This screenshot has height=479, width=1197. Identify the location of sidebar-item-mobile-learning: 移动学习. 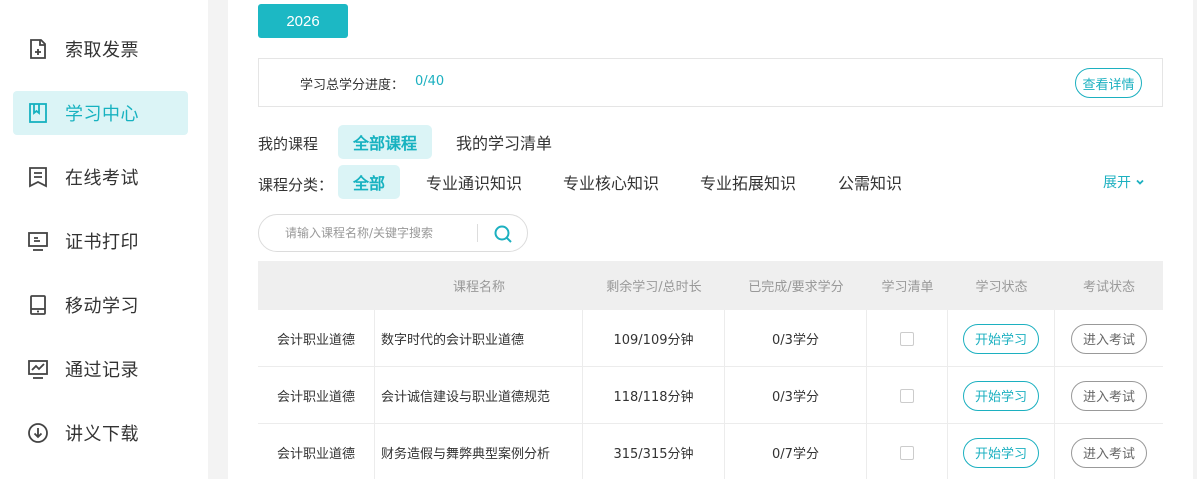
(100, 305).